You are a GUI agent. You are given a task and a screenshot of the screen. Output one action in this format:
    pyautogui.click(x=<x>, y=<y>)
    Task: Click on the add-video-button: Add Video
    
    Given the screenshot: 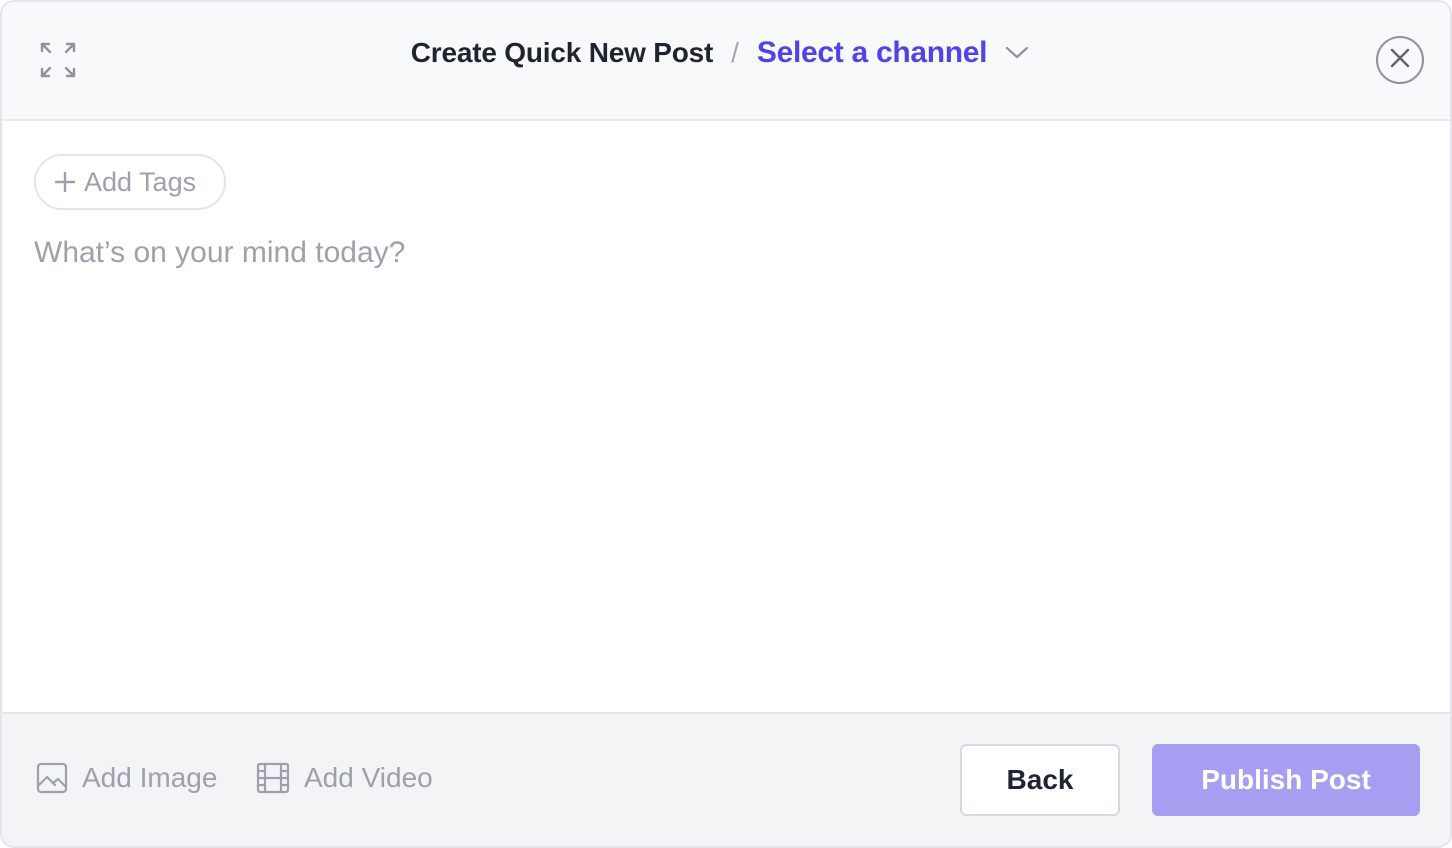 What is the action you would take?
    pyautogui.click(x=344, y=778)
    